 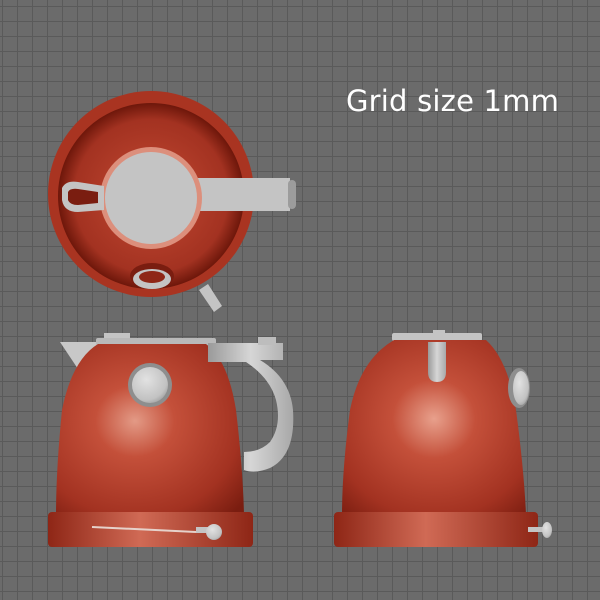 What do you see at coordinates (151, 198) in the screenshot?
I see `top-view-lid` at bounding box center [151, 198].